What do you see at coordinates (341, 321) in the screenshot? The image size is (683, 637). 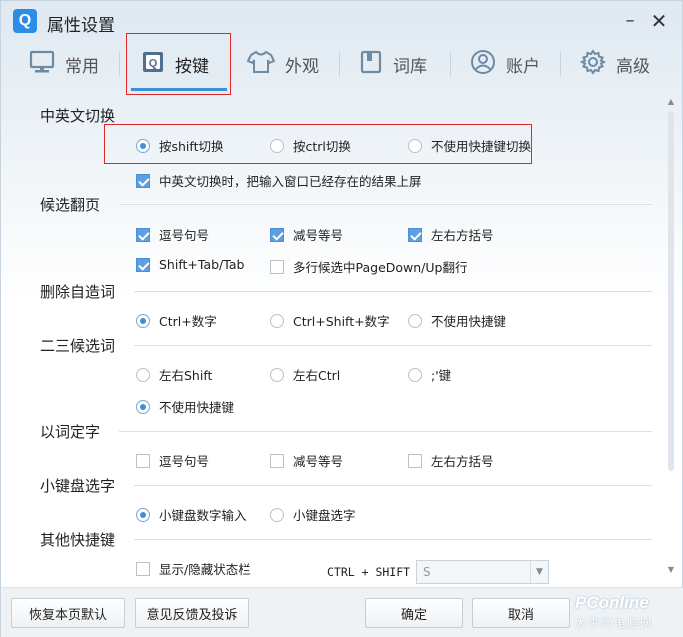 I see `option-label: Ctrl+Shift+数字` at bounding box center [341, 321].